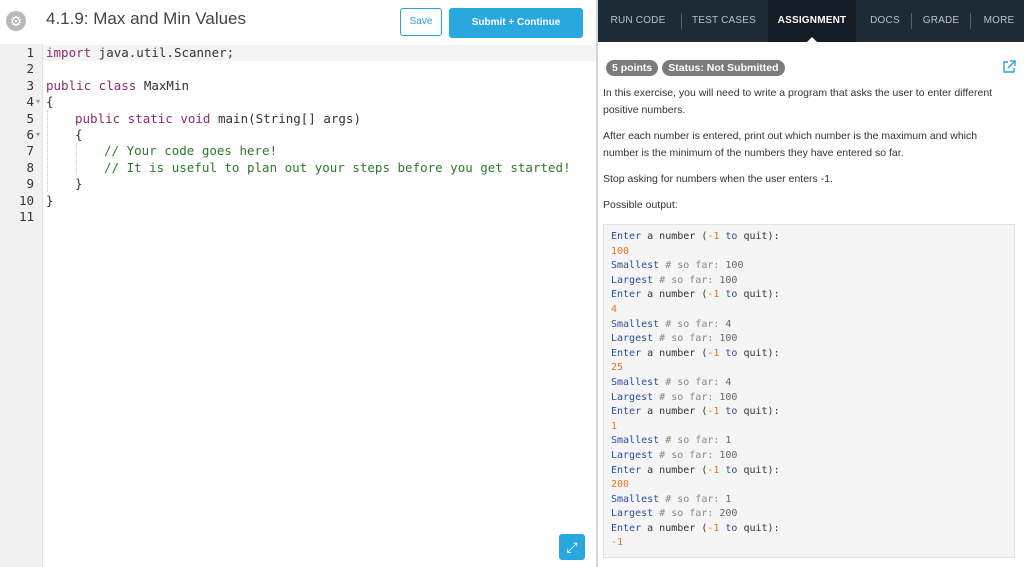 This screenshot has height=567, width=1024. What do you see at coordinates (640, 205) in the screenshot?
I see `instructions-paragraph: Possible output:` at bounding box center [640, 205].